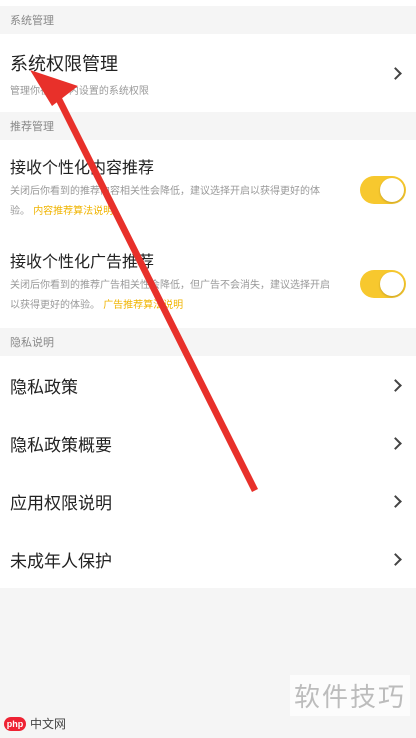 This screenshot has width=416, height=738. What do you see at coordinates (82, 167) in the screenshot?
I see `content-recommend-title: 接收个性化内容推荐` at bounding box center [82, 167].